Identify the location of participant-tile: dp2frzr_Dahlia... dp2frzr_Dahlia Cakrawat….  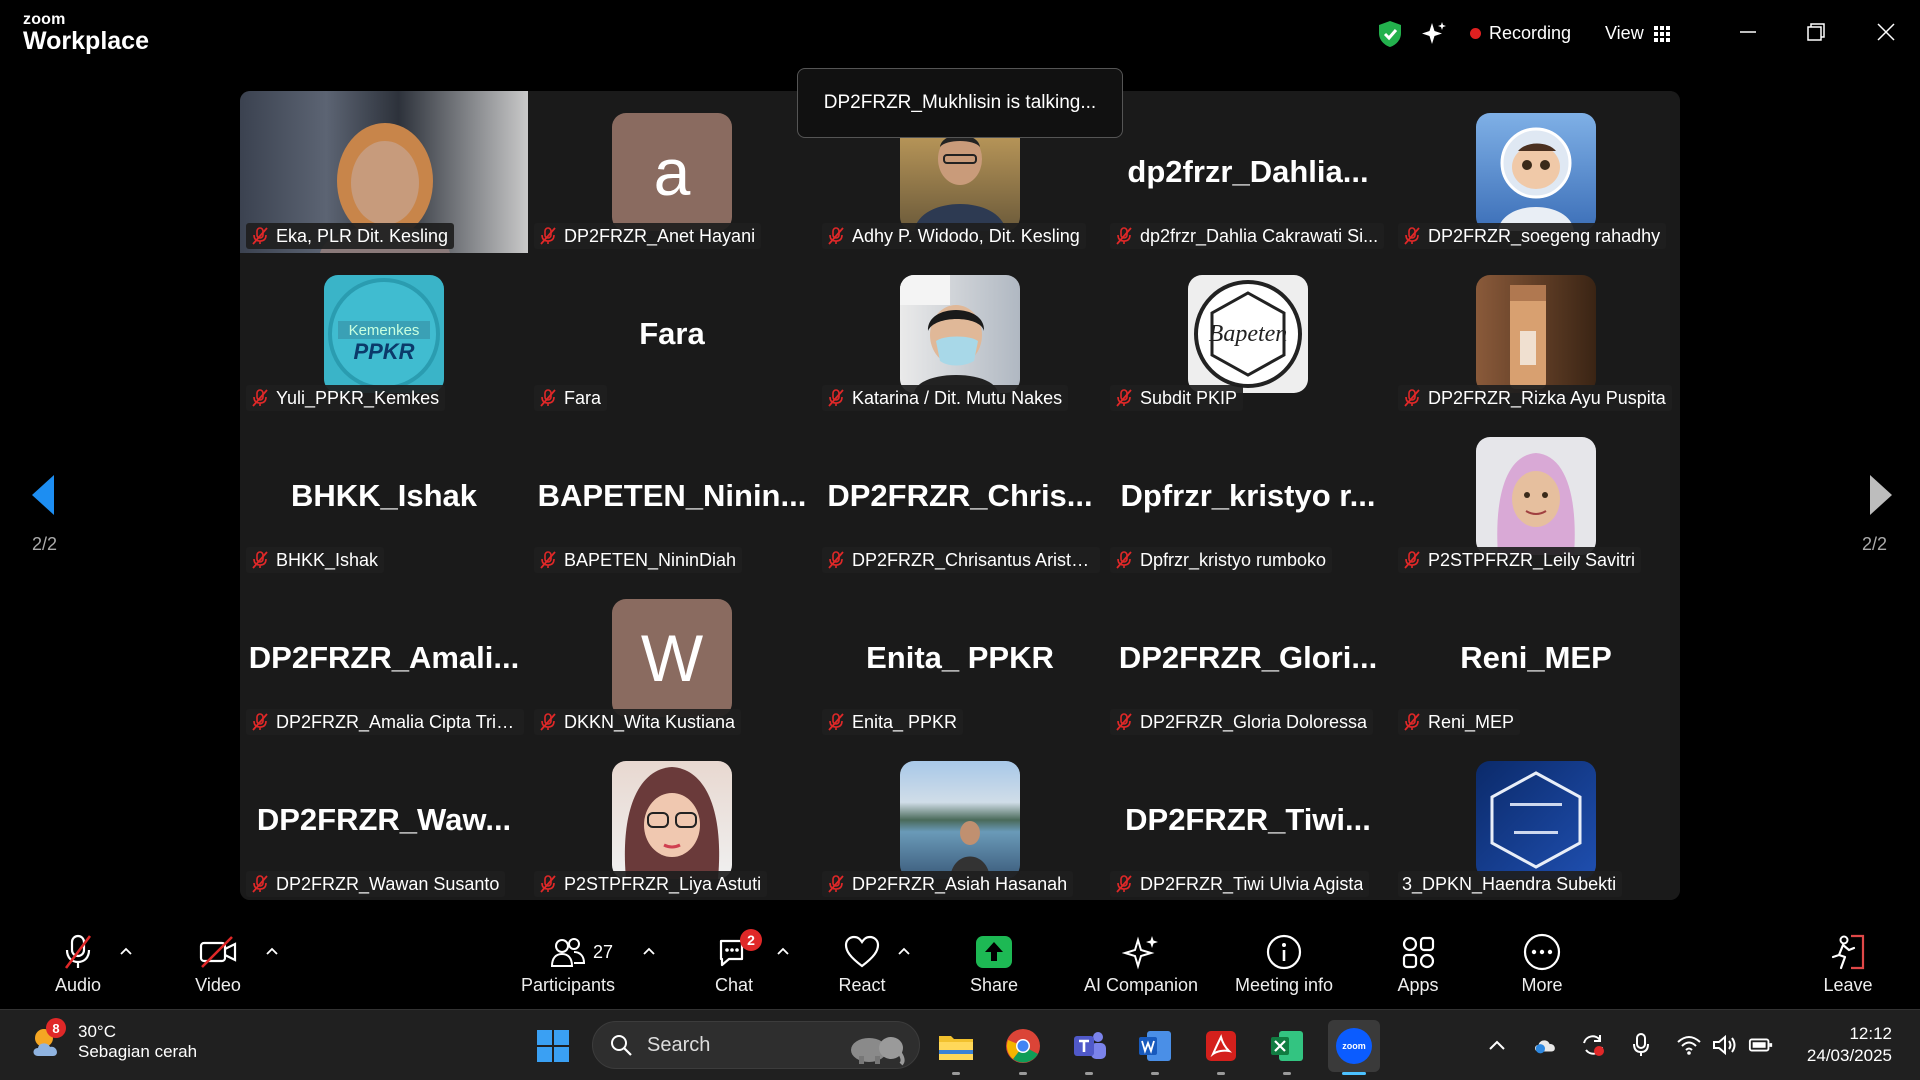
(1248, 172).